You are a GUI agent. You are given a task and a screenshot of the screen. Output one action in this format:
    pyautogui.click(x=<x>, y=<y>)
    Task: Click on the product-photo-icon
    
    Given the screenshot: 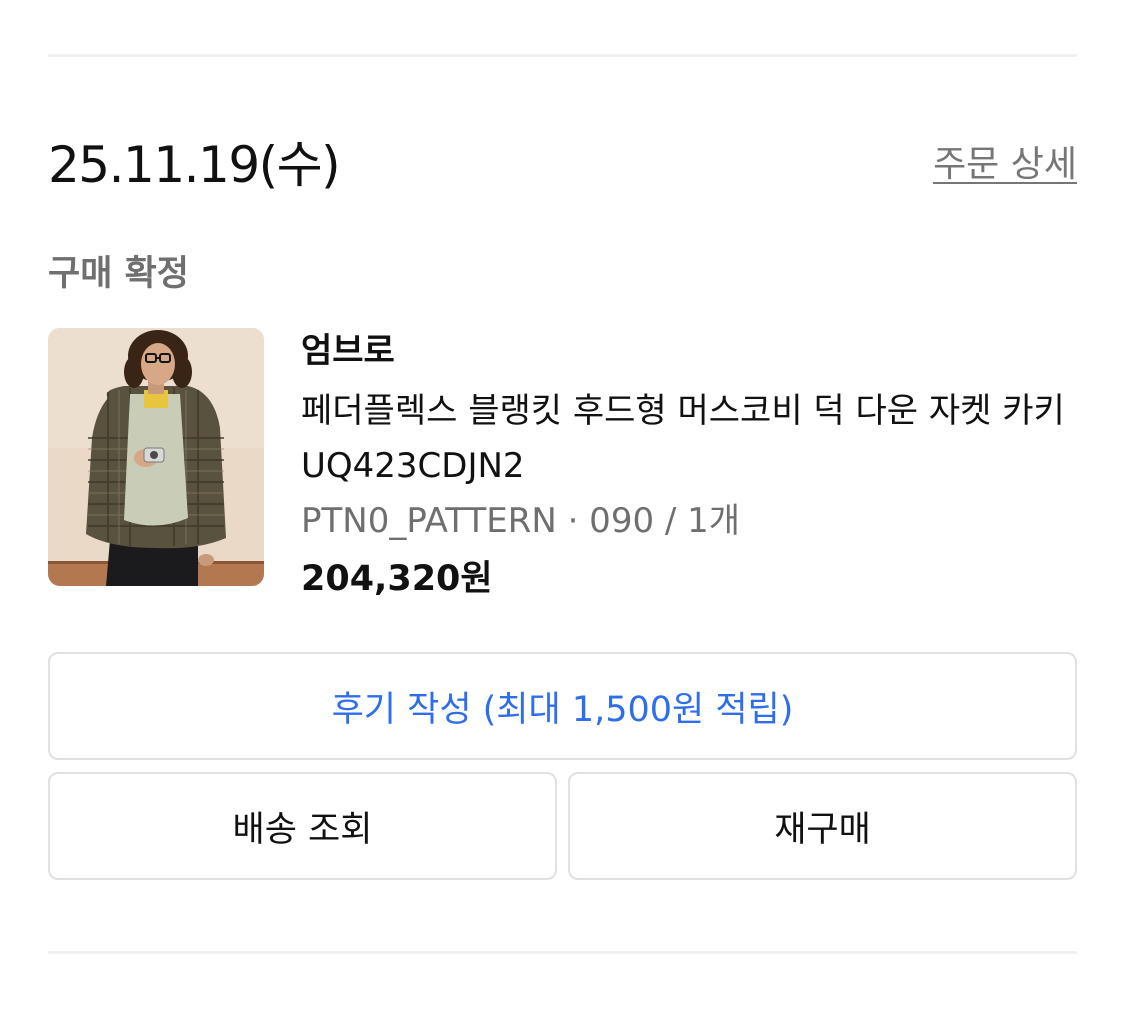 What is the action you would take?
    pyautogui.click(x=156, y=457)
    